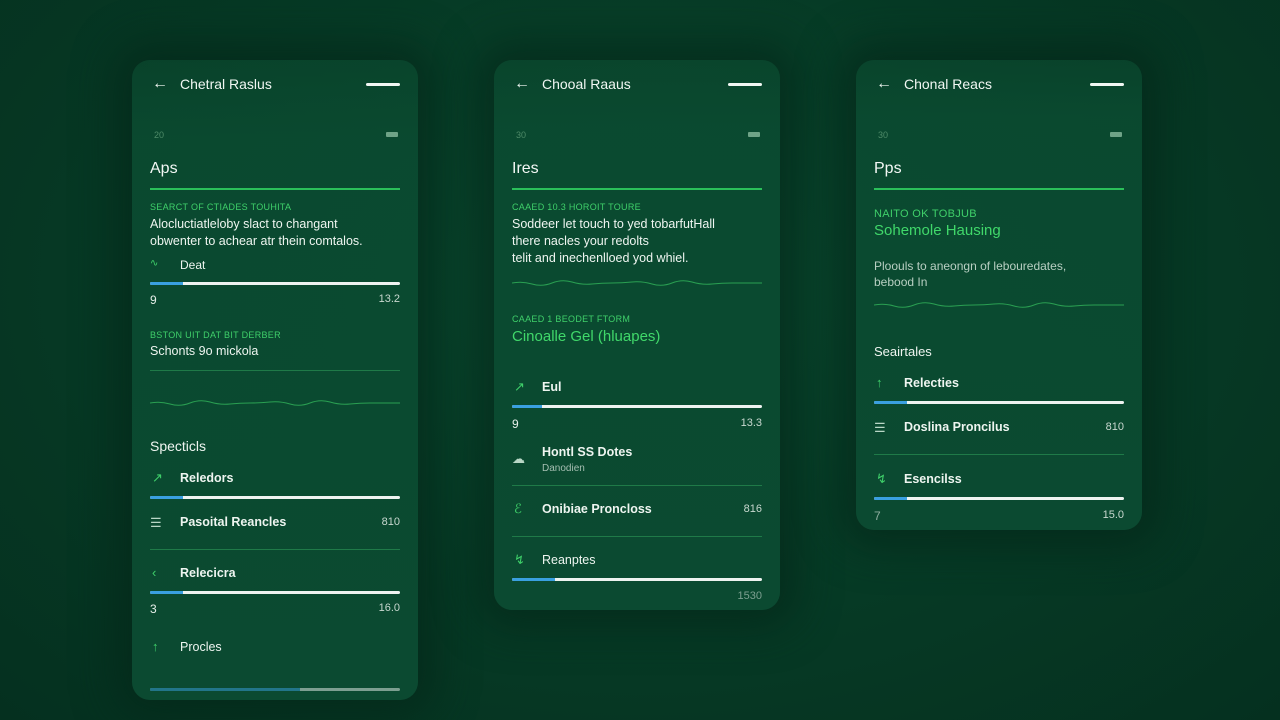 The image size is (1280, 720). I want to click on slider-max: 13.2, so click(389, 299).